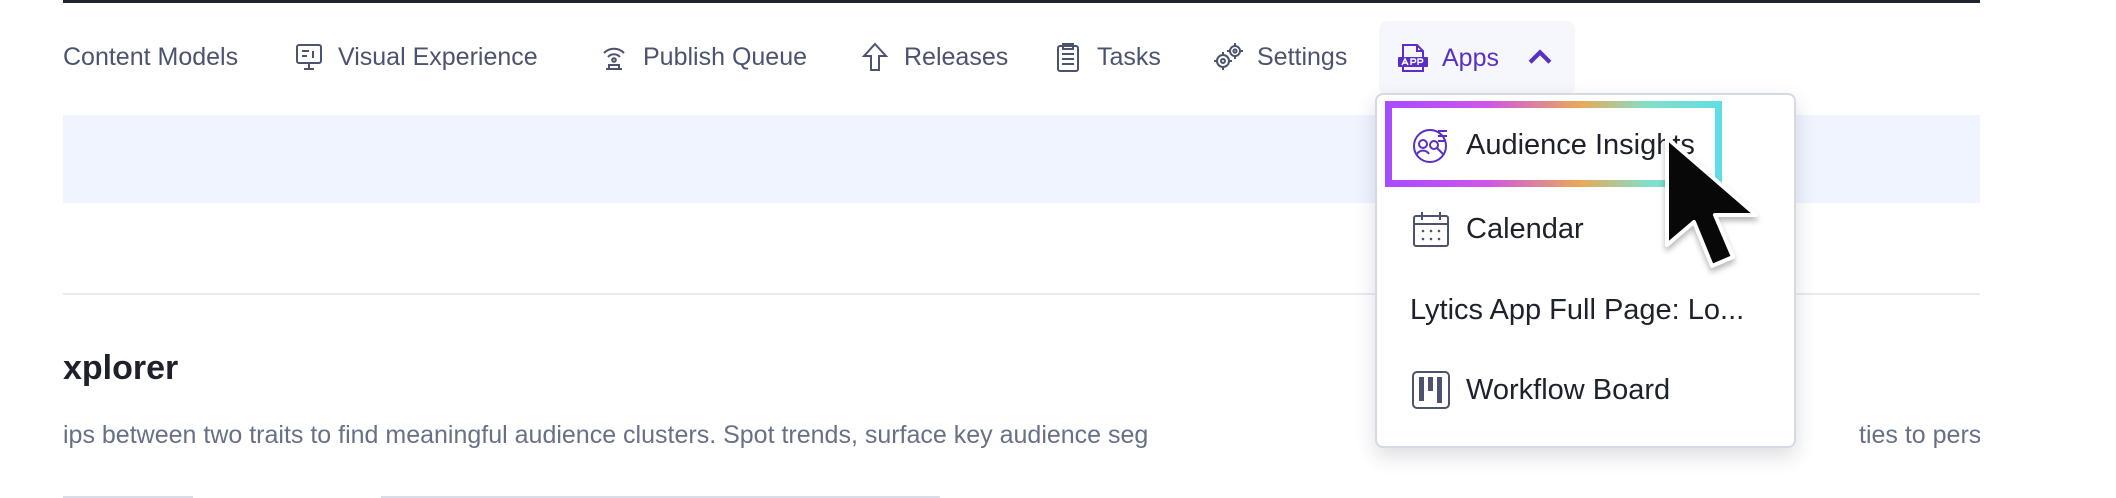  Describe the element at coordinates (1580, 144) in the screenshot. I see `apps-menu-item-audience-insights-label: Audience Insights` at that location.